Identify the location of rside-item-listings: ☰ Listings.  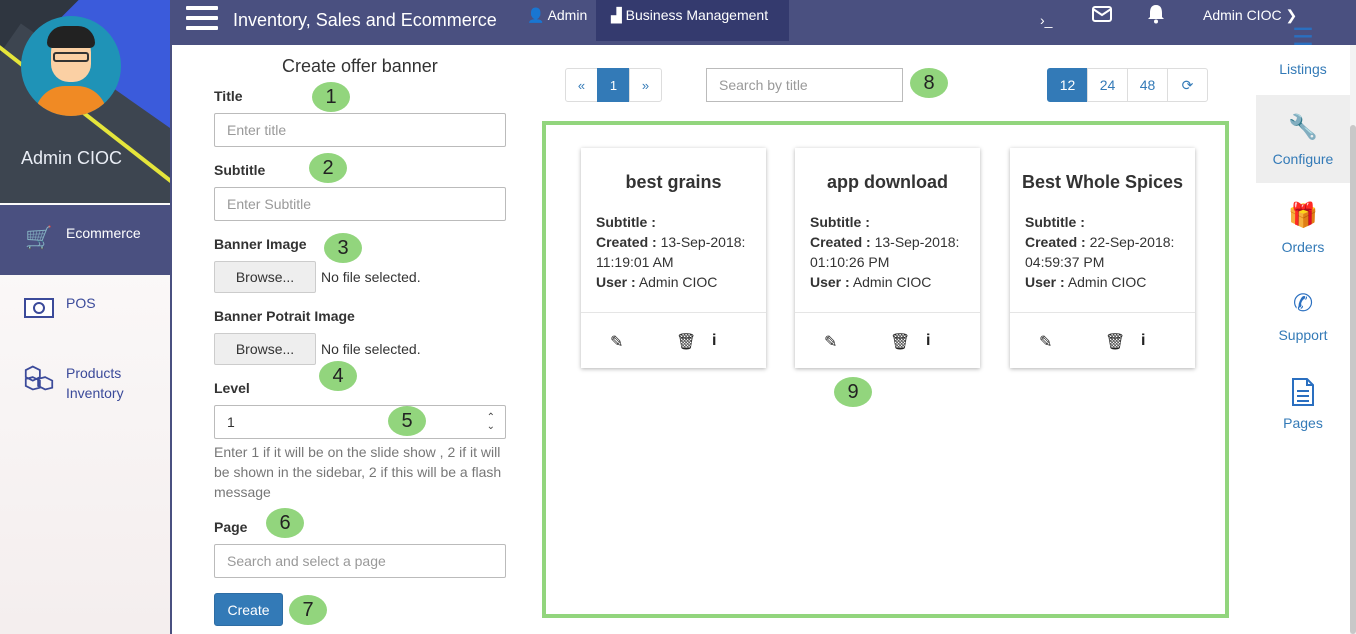
(1303, 49).